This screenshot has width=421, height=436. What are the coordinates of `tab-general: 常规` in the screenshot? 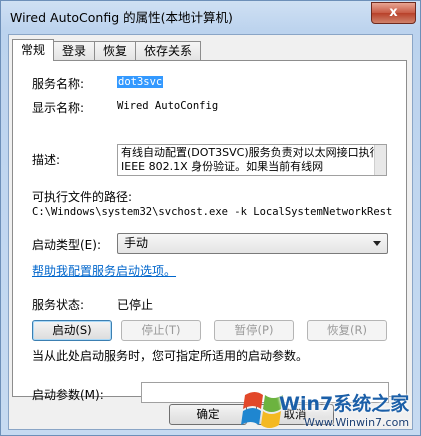 It's located at (33, 50).